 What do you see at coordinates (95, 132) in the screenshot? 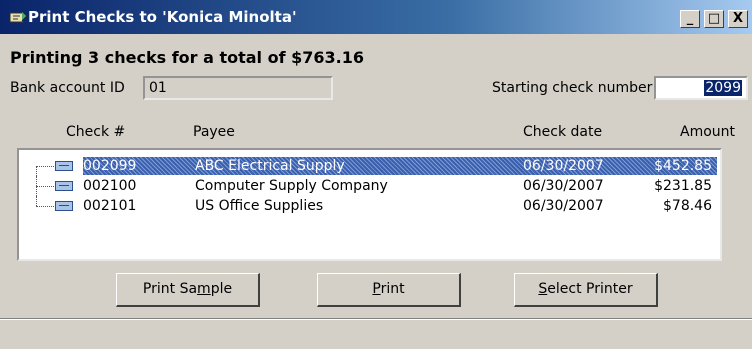
I see `column-header-check: Check #` at bounding box center [95, 132].